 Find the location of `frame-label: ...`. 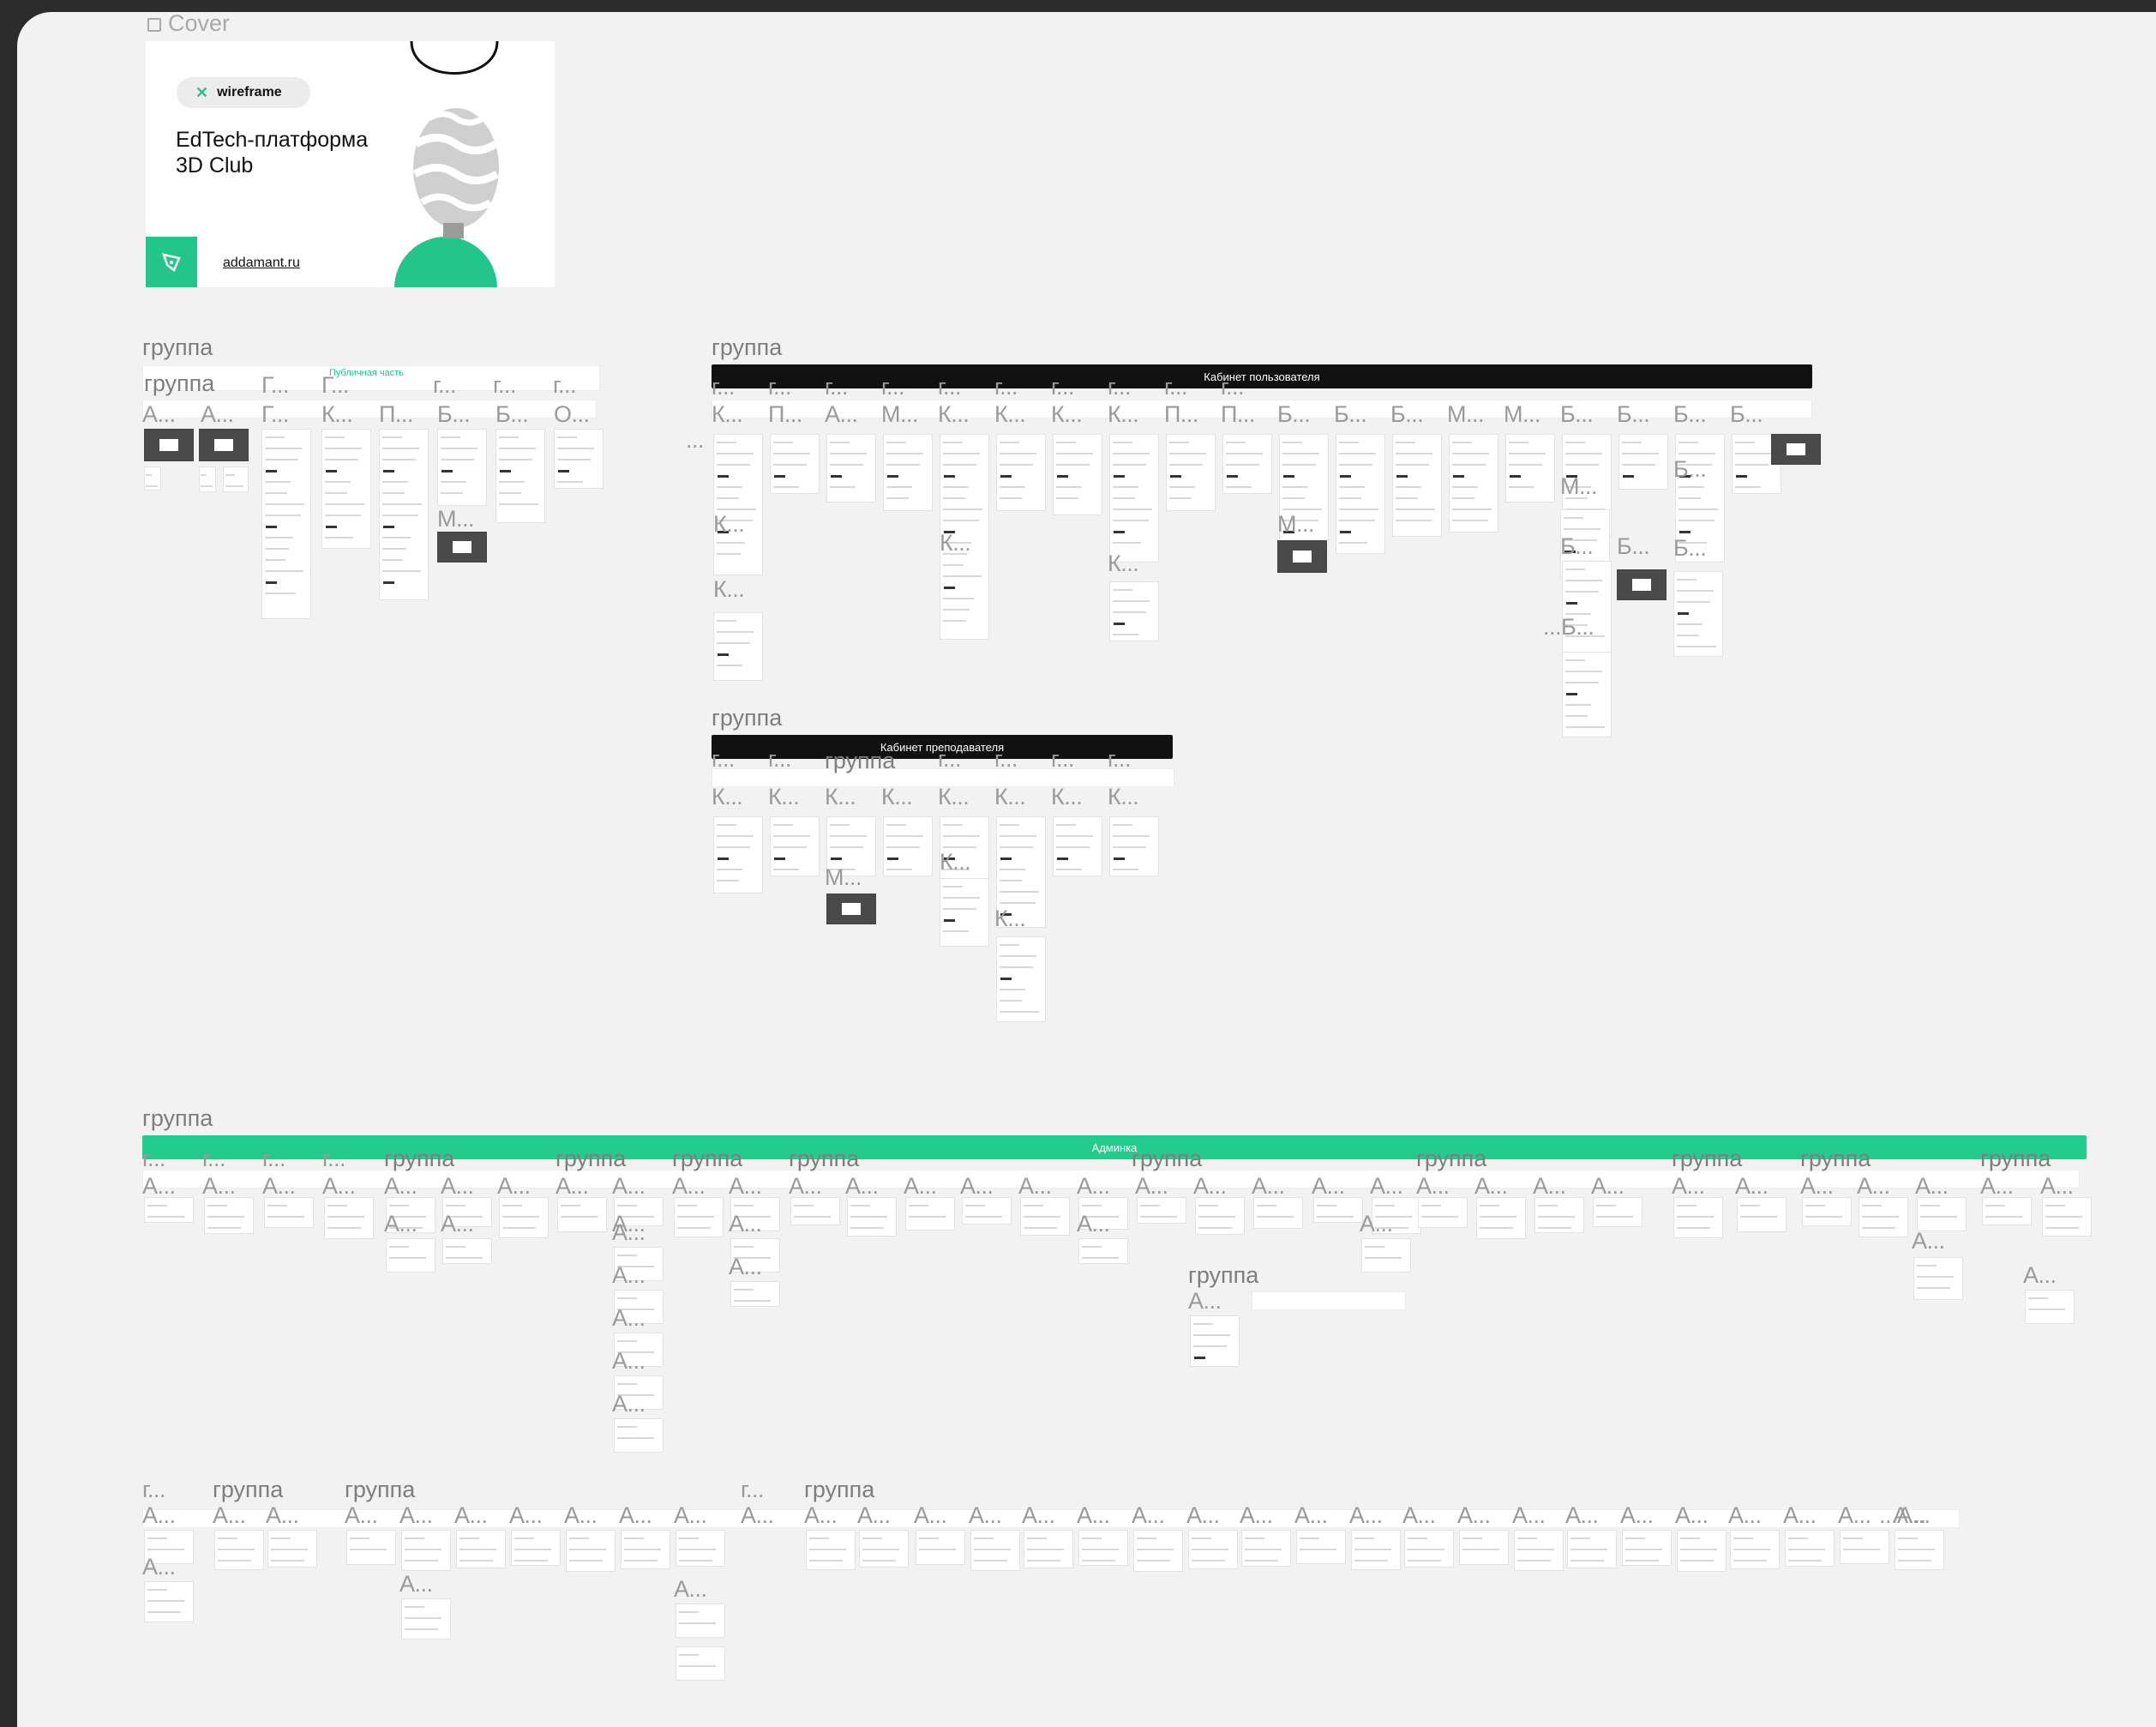

frame-label: ... is located at coordinates (695, 440).